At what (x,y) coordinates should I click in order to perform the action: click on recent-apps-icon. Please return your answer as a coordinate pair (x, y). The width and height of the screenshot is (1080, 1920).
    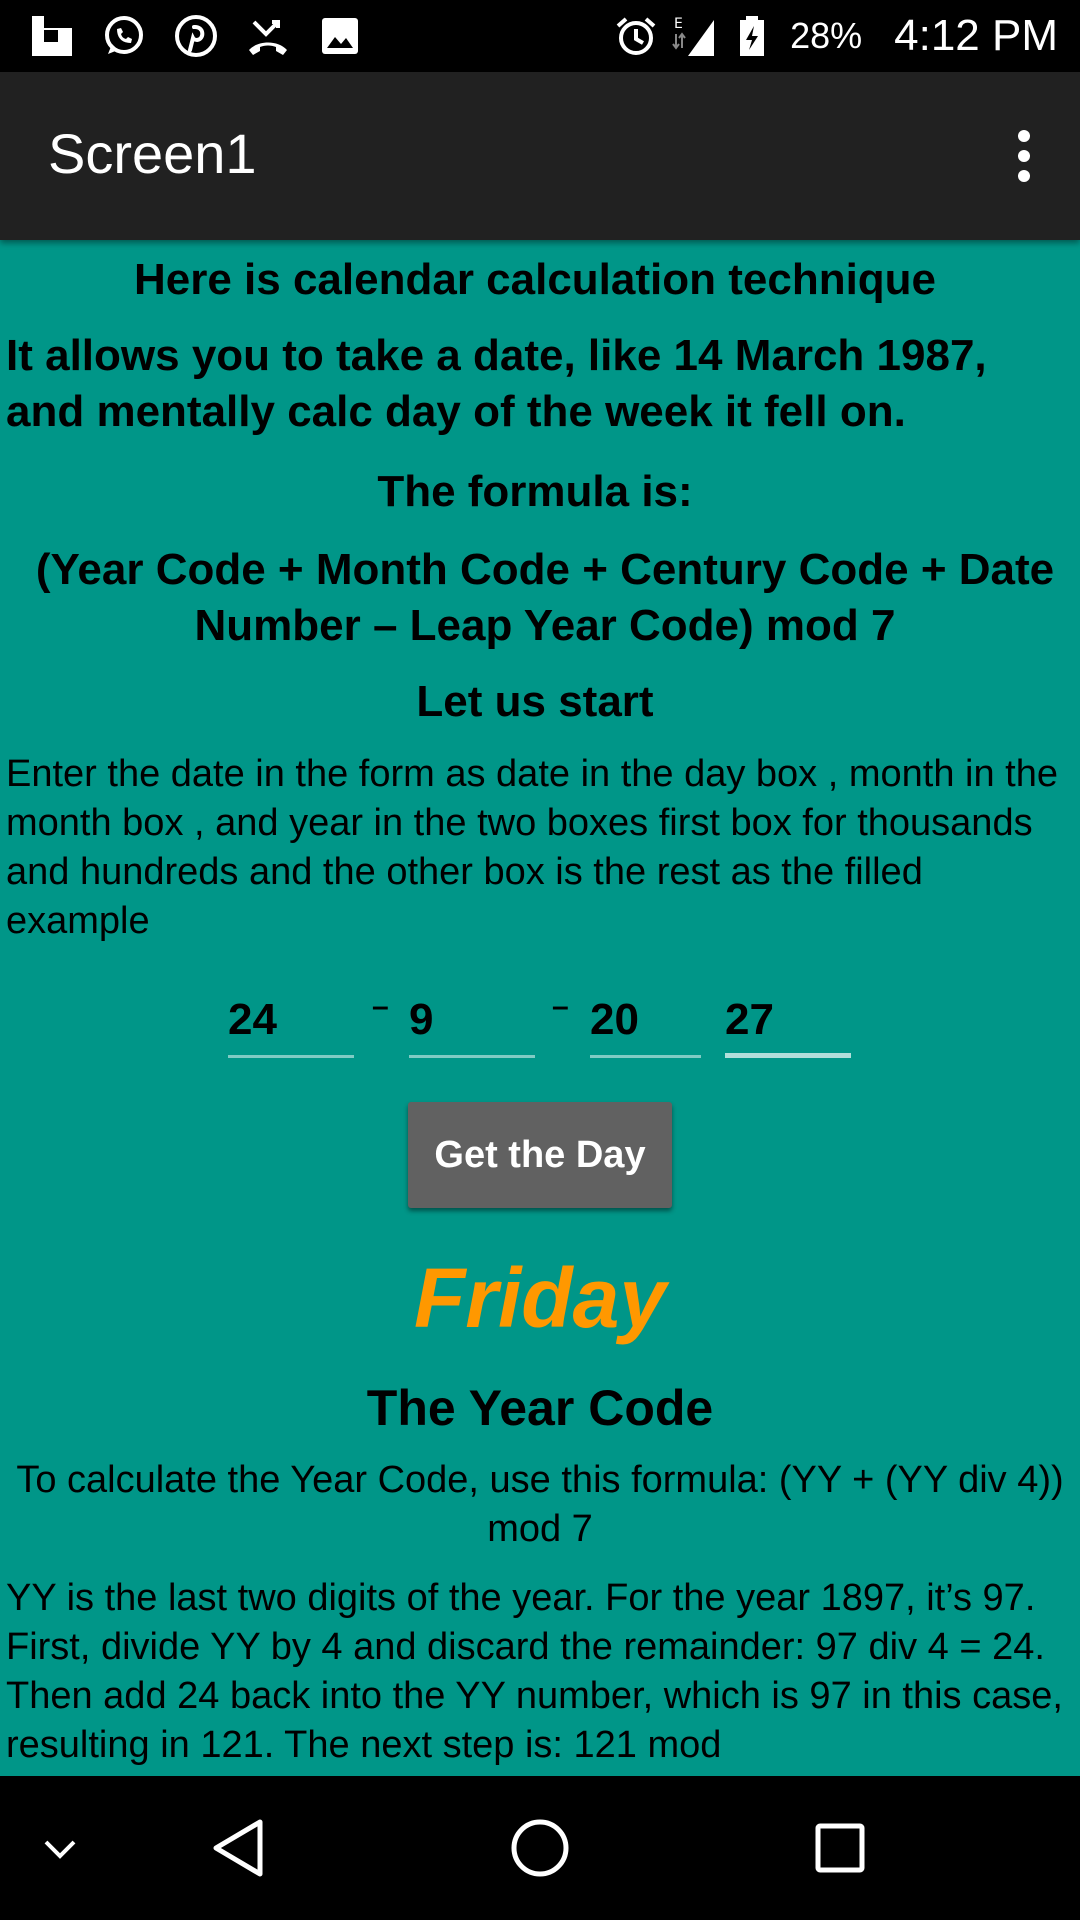
    Looking at the image, I should click on (840, 1848).